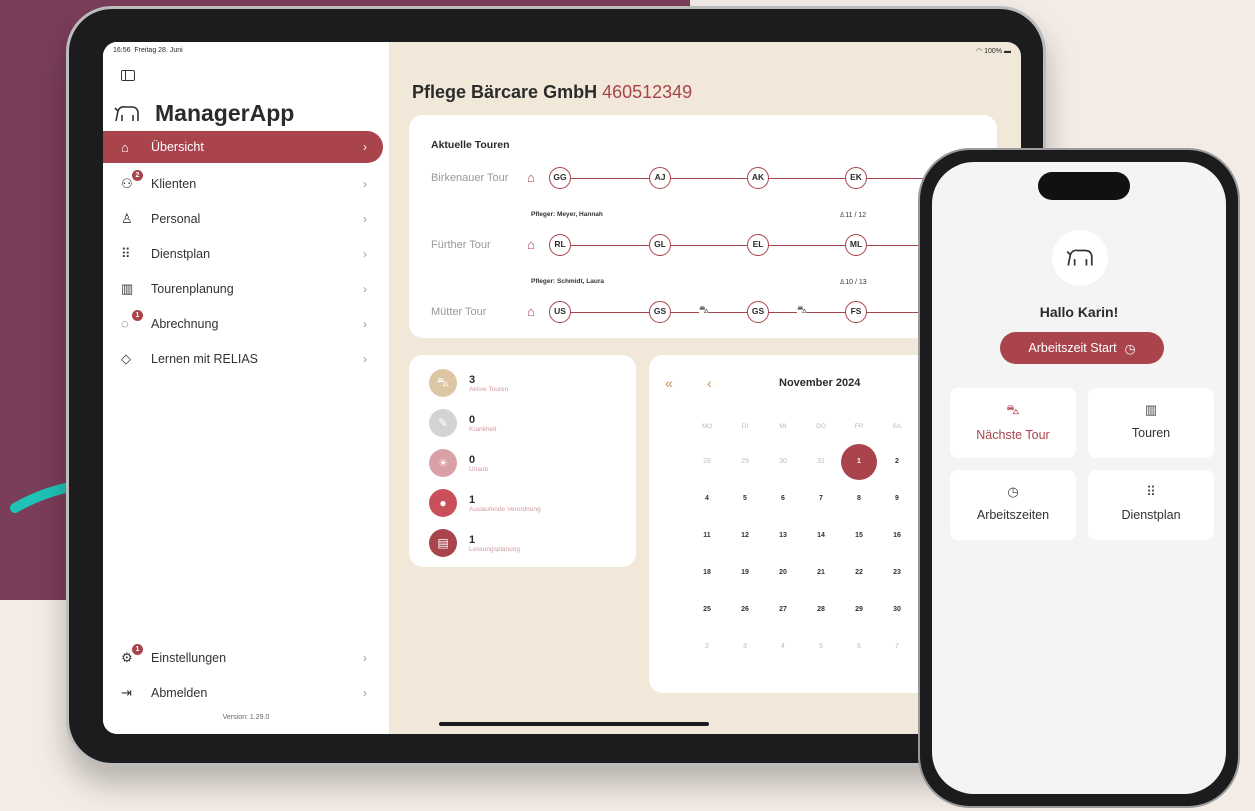 The height and width of the screenshot is (811, 1255). I want to click on sidebar-toggle-icon, so click(128, 75).